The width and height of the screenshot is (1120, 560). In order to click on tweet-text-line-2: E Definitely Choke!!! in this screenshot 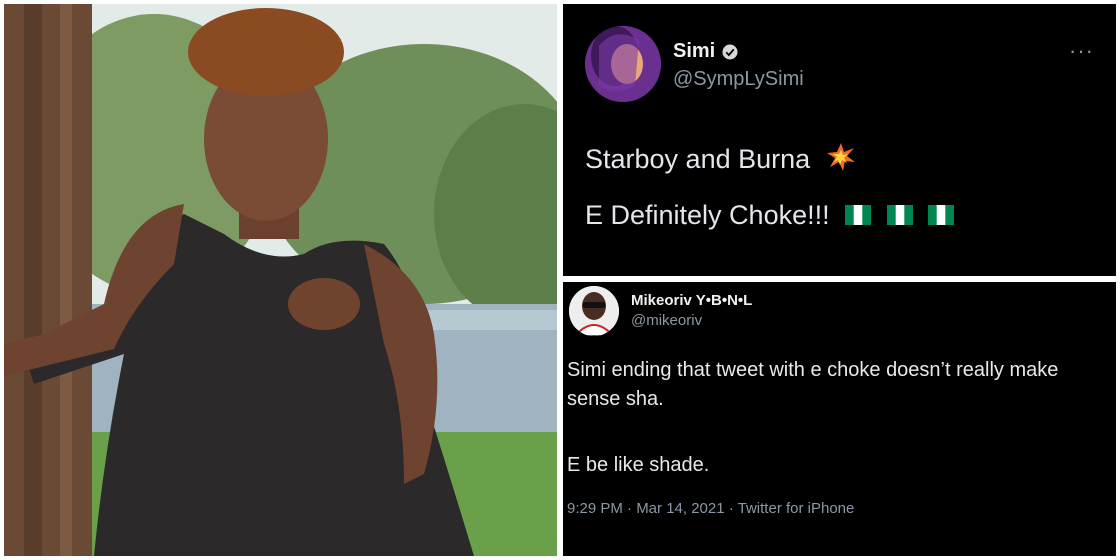, I will do `click(770, 215)`.